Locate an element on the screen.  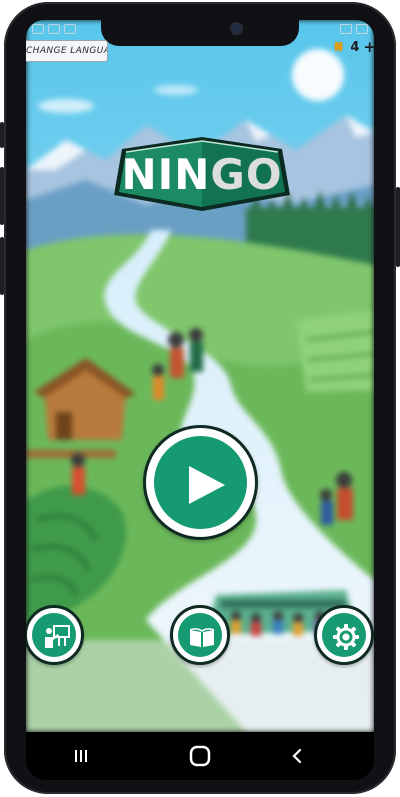
teacher-button is located at coordinates (55, 635).